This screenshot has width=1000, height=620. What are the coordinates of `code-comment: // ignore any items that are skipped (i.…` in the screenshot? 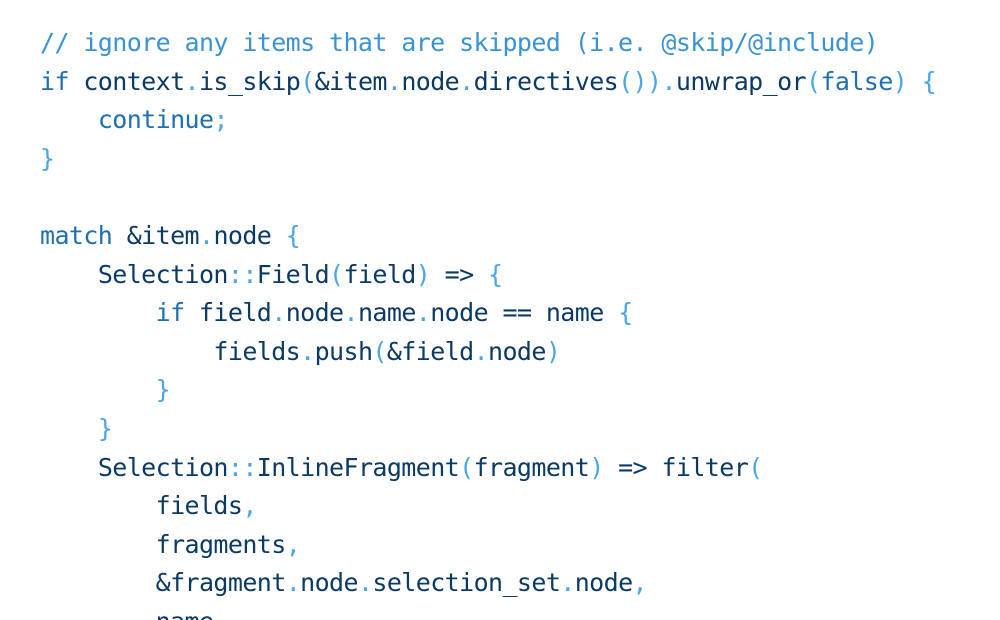 It's located at (459, 42).